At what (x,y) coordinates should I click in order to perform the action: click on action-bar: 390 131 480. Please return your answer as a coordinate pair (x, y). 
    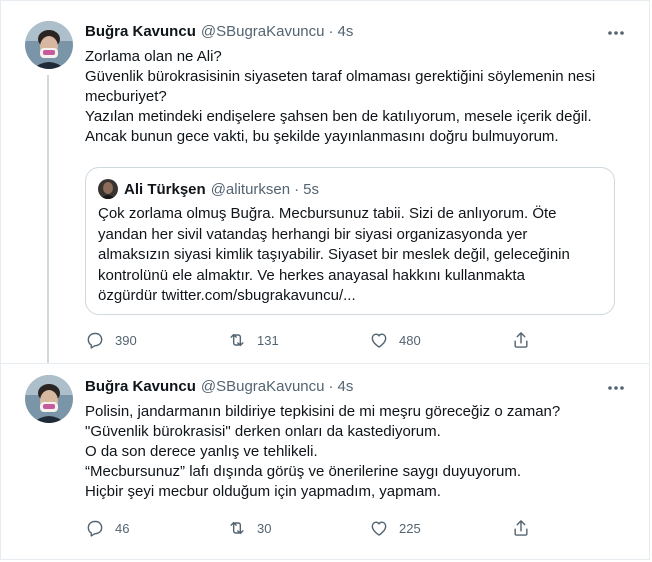
    Looking at the image, I should click on (350, 340).